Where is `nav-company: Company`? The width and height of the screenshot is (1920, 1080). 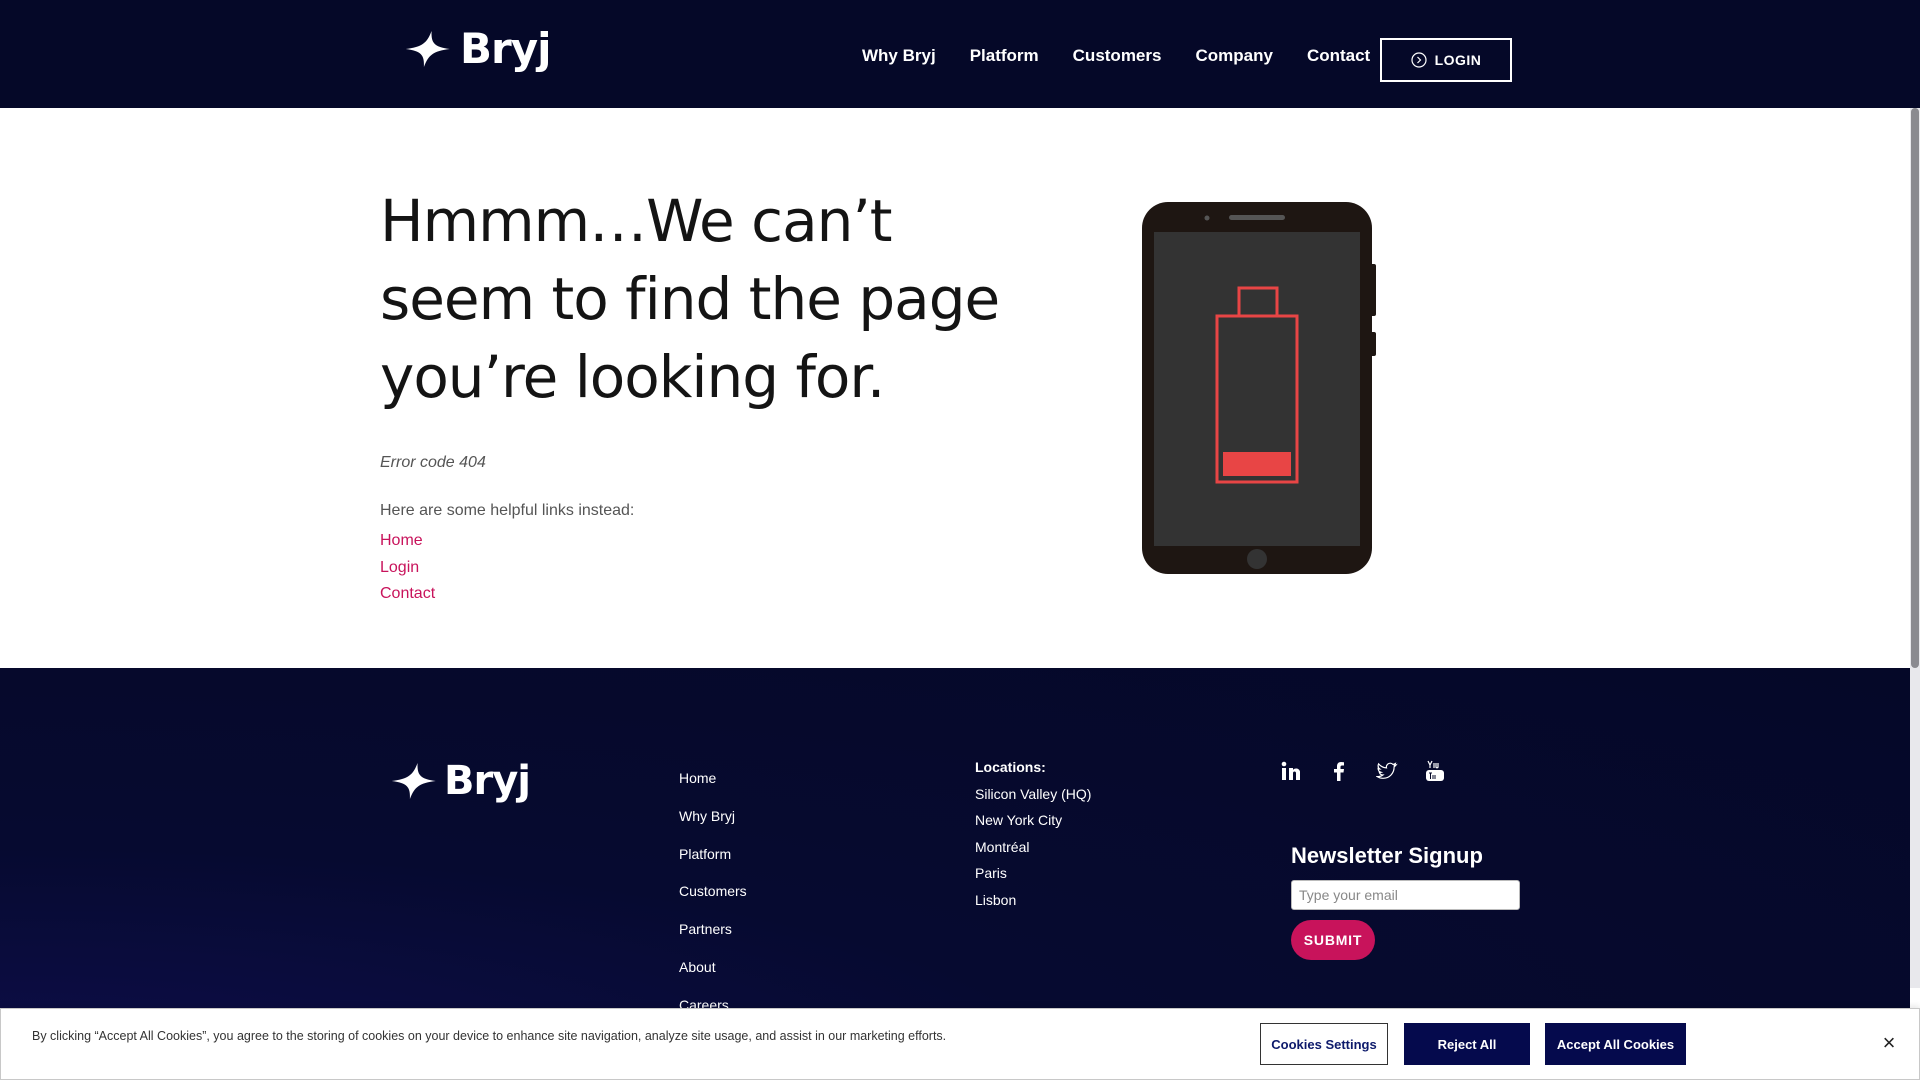 nav-company: Company is located at coordinates (1233, 56).